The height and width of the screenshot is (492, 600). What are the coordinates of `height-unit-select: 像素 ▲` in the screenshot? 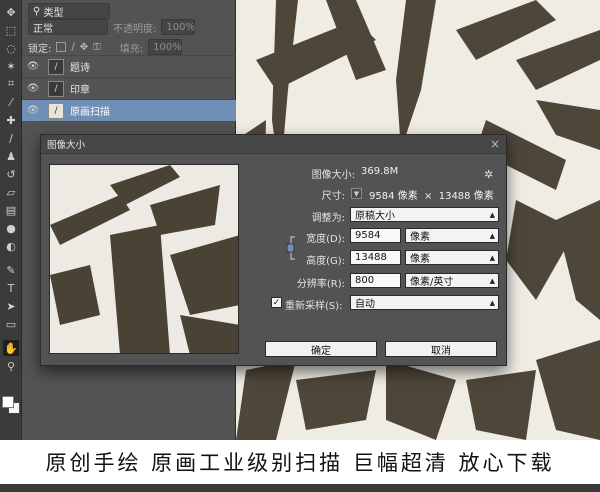 It's located at (452, 257).